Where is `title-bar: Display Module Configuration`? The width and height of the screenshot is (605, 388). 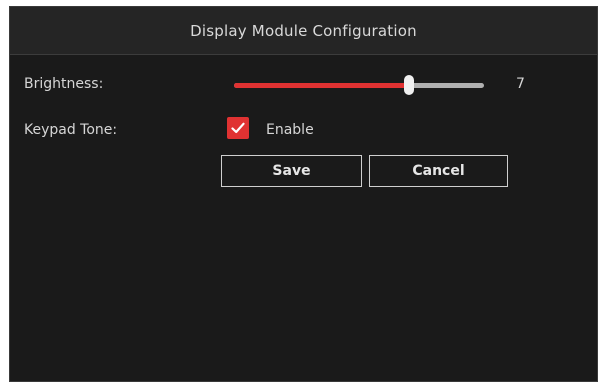 title-bar: Display Module Configuration is located at coordinates (303, 31).